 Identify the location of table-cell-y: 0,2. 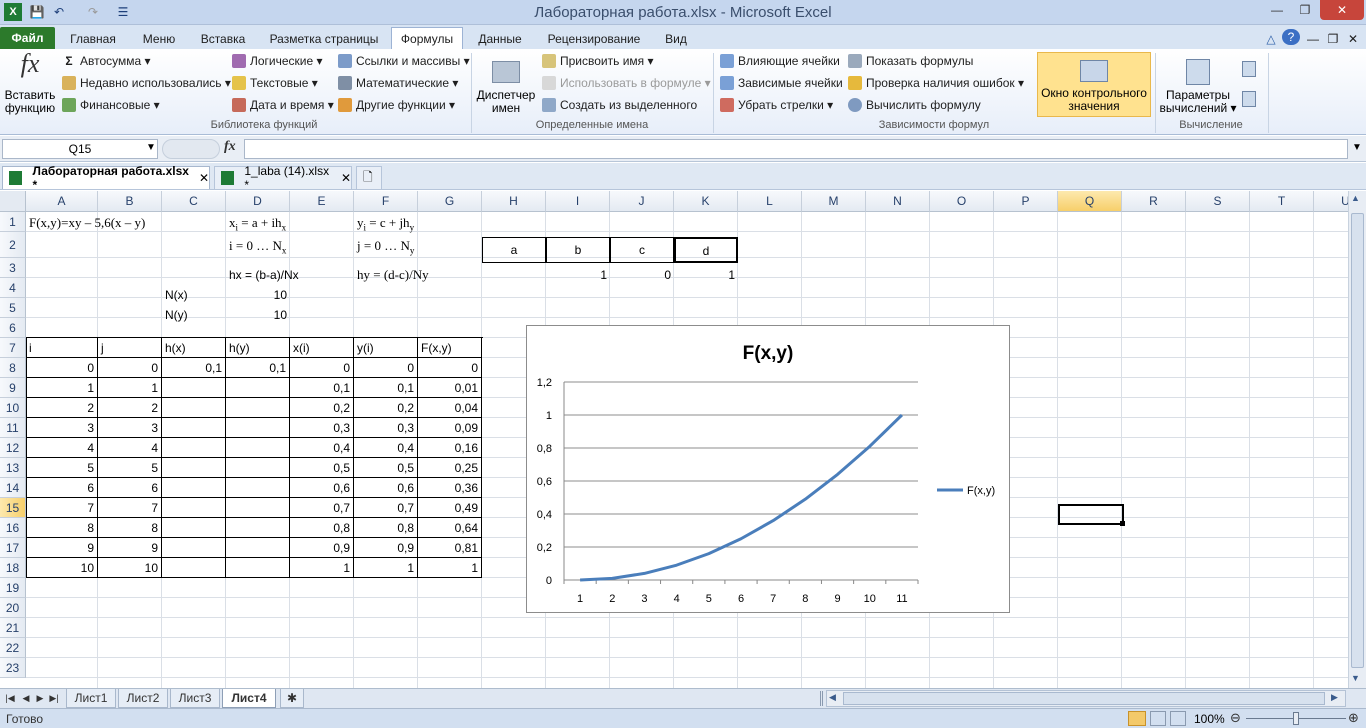
(386, 408).